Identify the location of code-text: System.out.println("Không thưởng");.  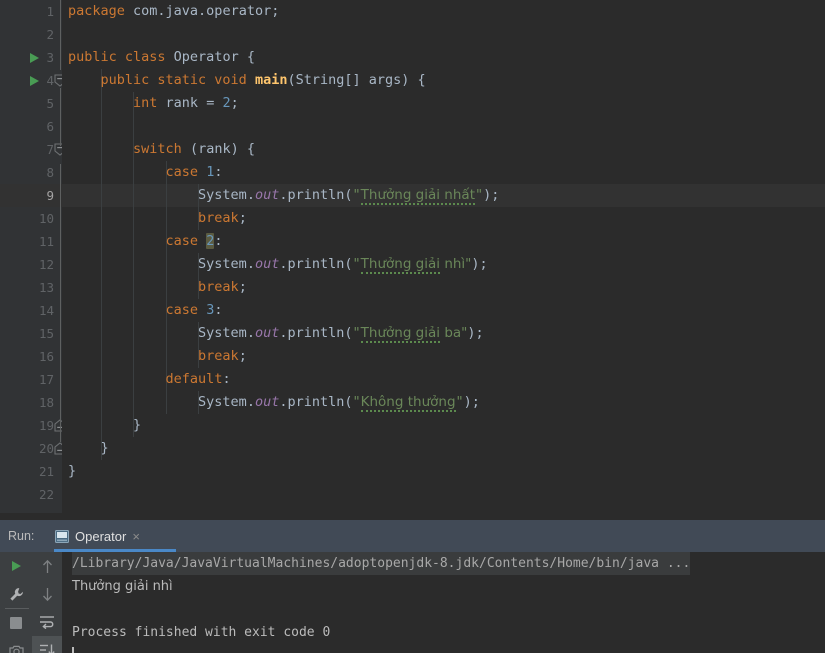
(274, 402).